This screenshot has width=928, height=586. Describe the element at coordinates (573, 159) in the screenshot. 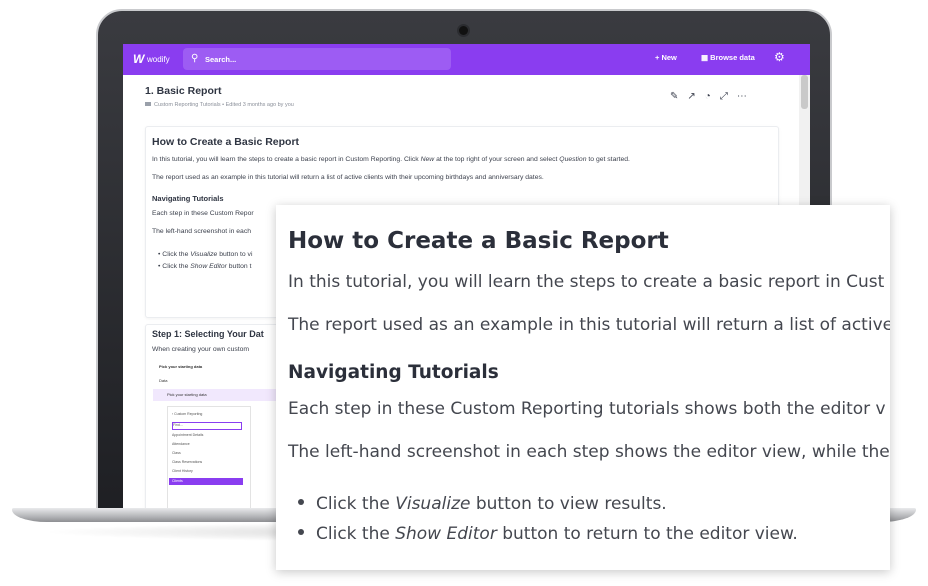

I see `intro-question: Question` at that location.